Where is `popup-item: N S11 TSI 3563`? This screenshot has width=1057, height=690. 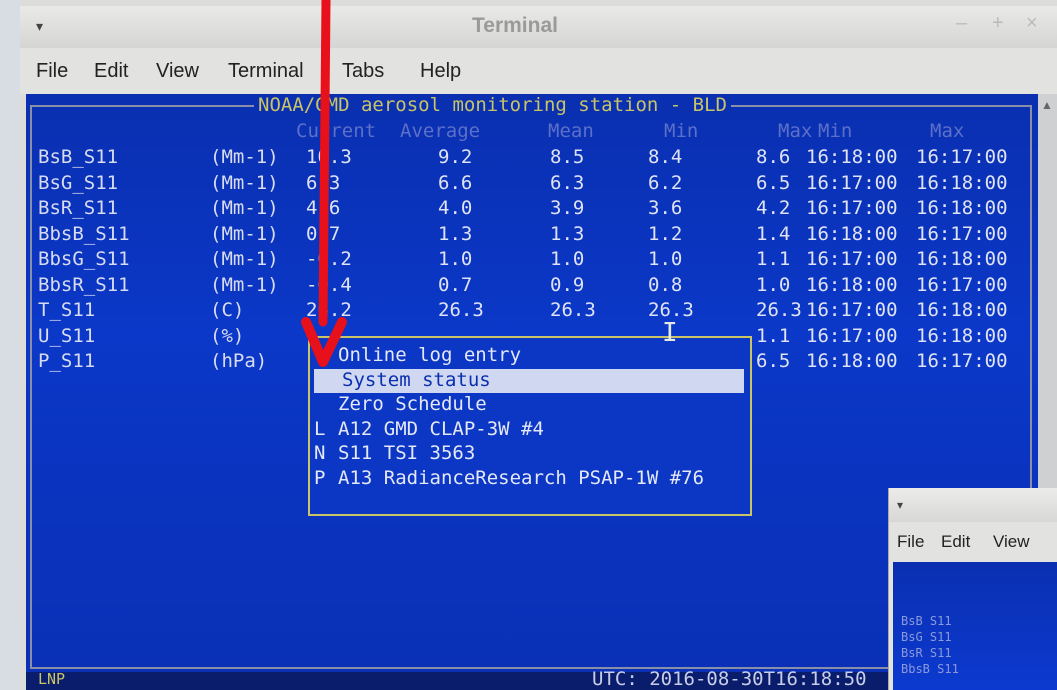
popup-item: N S11 TSI 3563 is located at coordinates (530, 454).